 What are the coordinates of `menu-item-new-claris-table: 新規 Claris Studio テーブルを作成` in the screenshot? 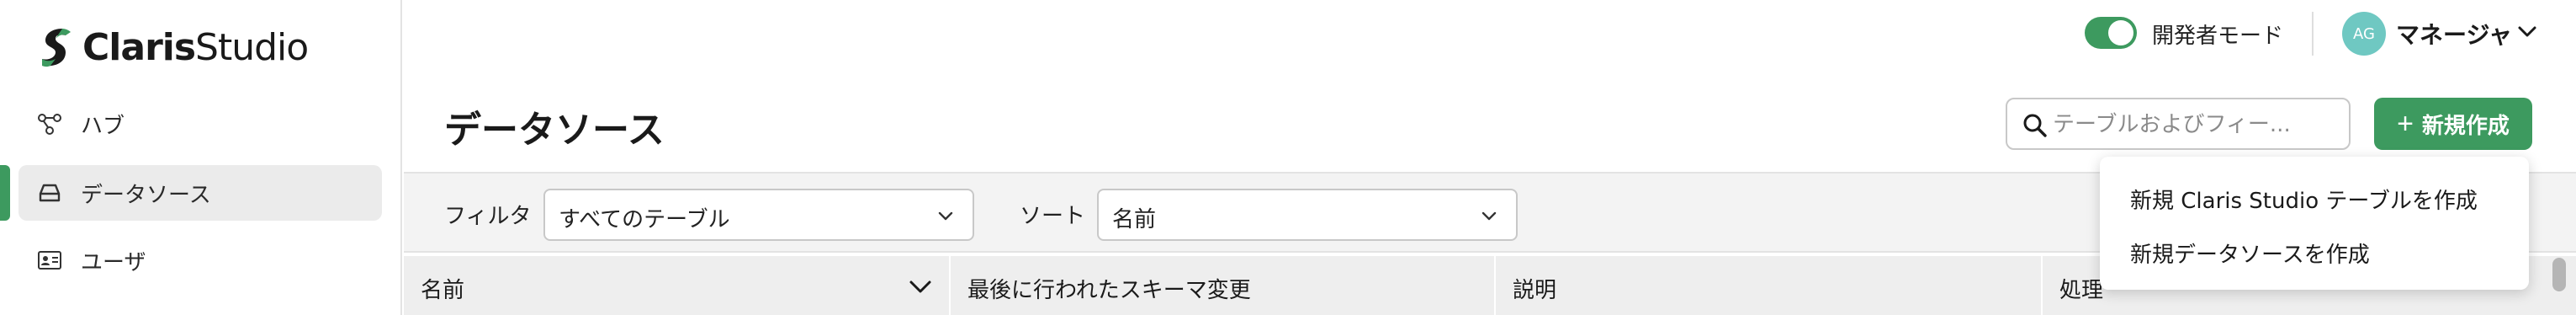 It's located at (2304, 200).